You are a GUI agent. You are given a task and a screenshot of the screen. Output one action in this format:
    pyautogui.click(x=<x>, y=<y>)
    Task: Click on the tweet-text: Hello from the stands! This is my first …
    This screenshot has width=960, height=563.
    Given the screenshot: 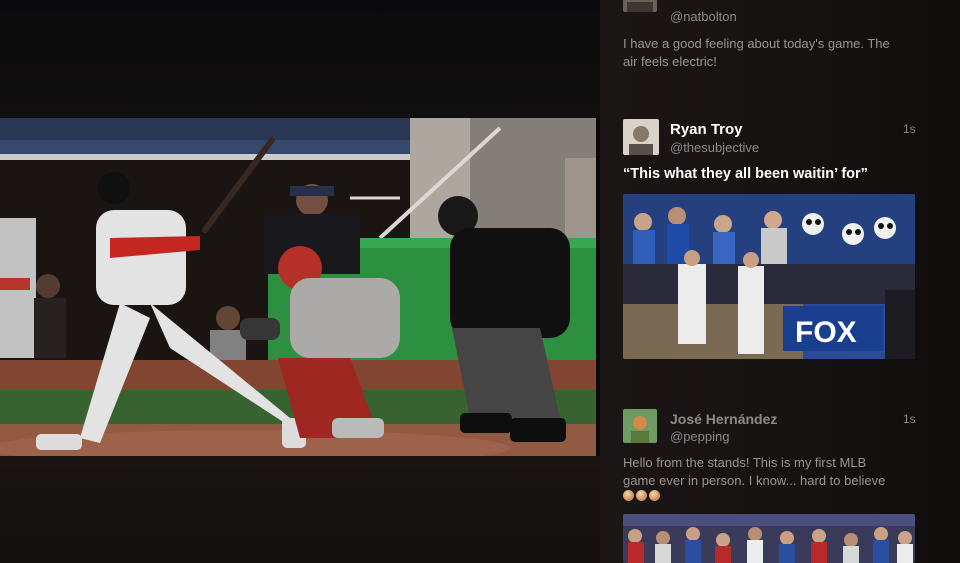 What is the action you would take?
    pyautogui.click(x=771, y=472)
    